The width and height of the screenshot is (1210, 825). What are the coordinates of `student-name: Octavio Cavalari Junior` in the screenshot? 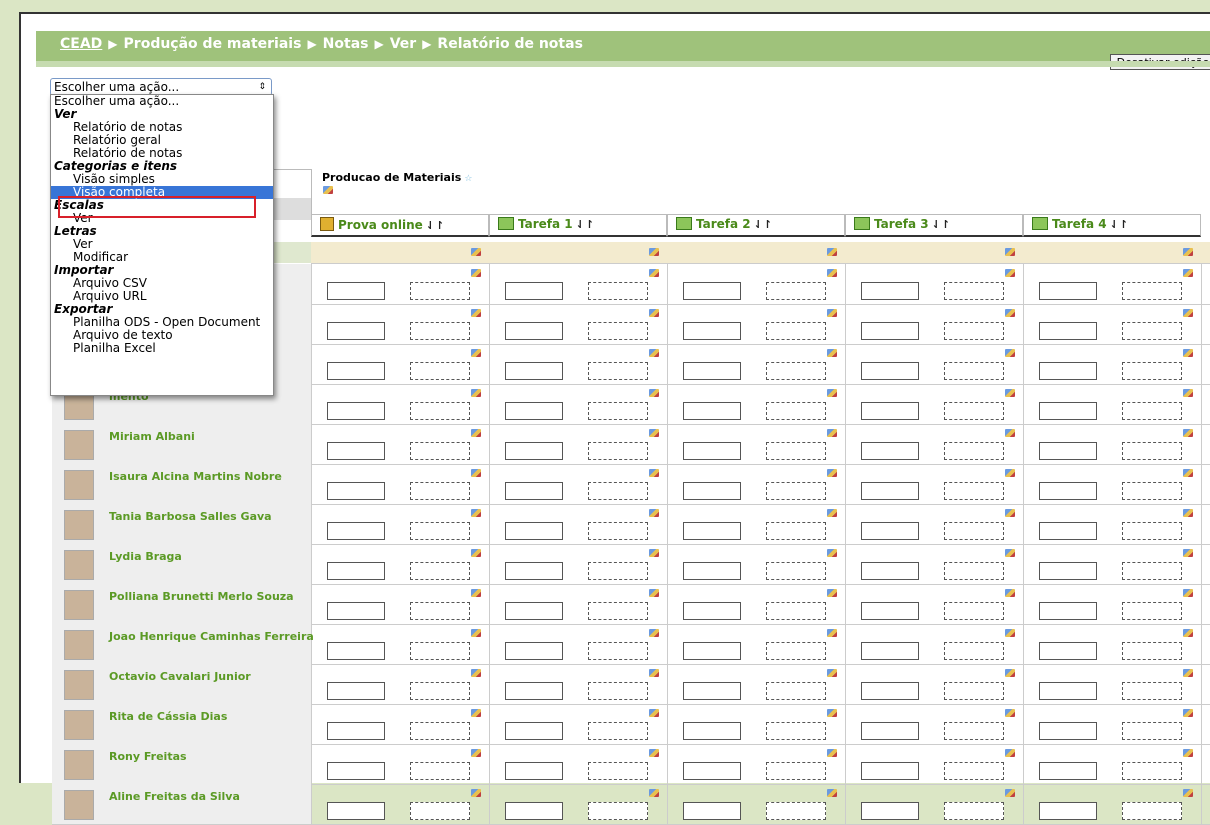 It's located at (180, 676).